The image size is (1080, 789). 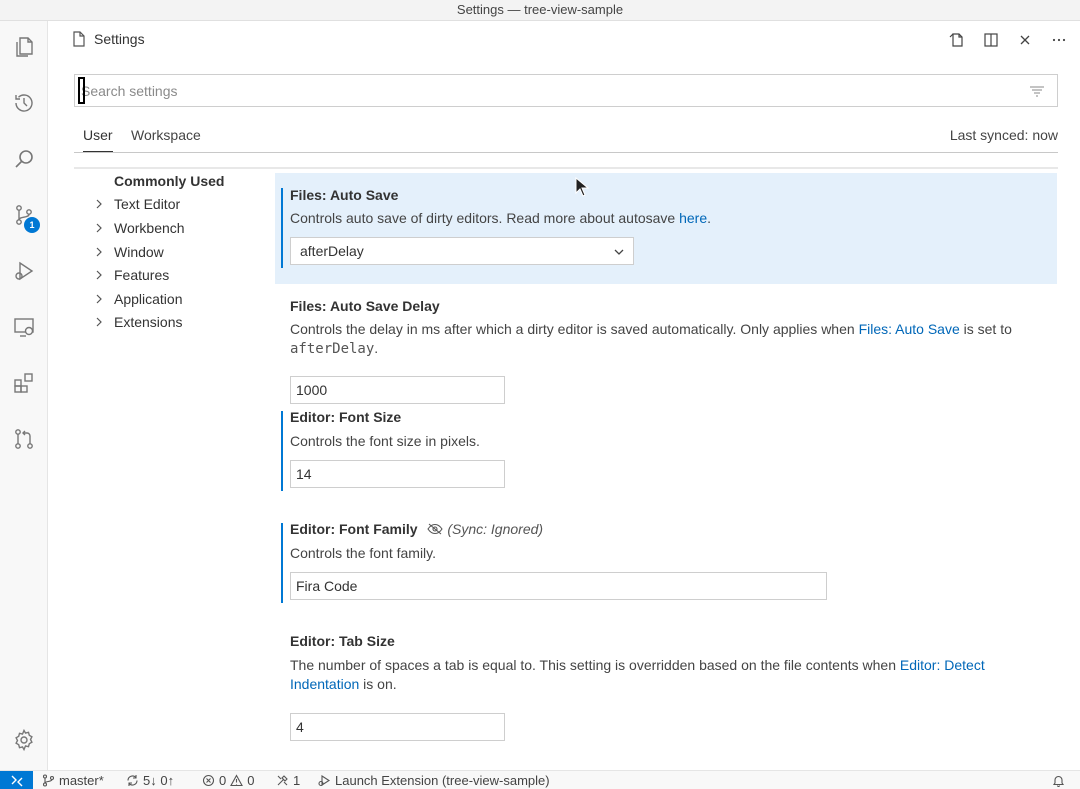 What do you see at coordinates (619, 252) in the screenshot?
I see `chevron-down-icon` at bounding box center [619, 252].